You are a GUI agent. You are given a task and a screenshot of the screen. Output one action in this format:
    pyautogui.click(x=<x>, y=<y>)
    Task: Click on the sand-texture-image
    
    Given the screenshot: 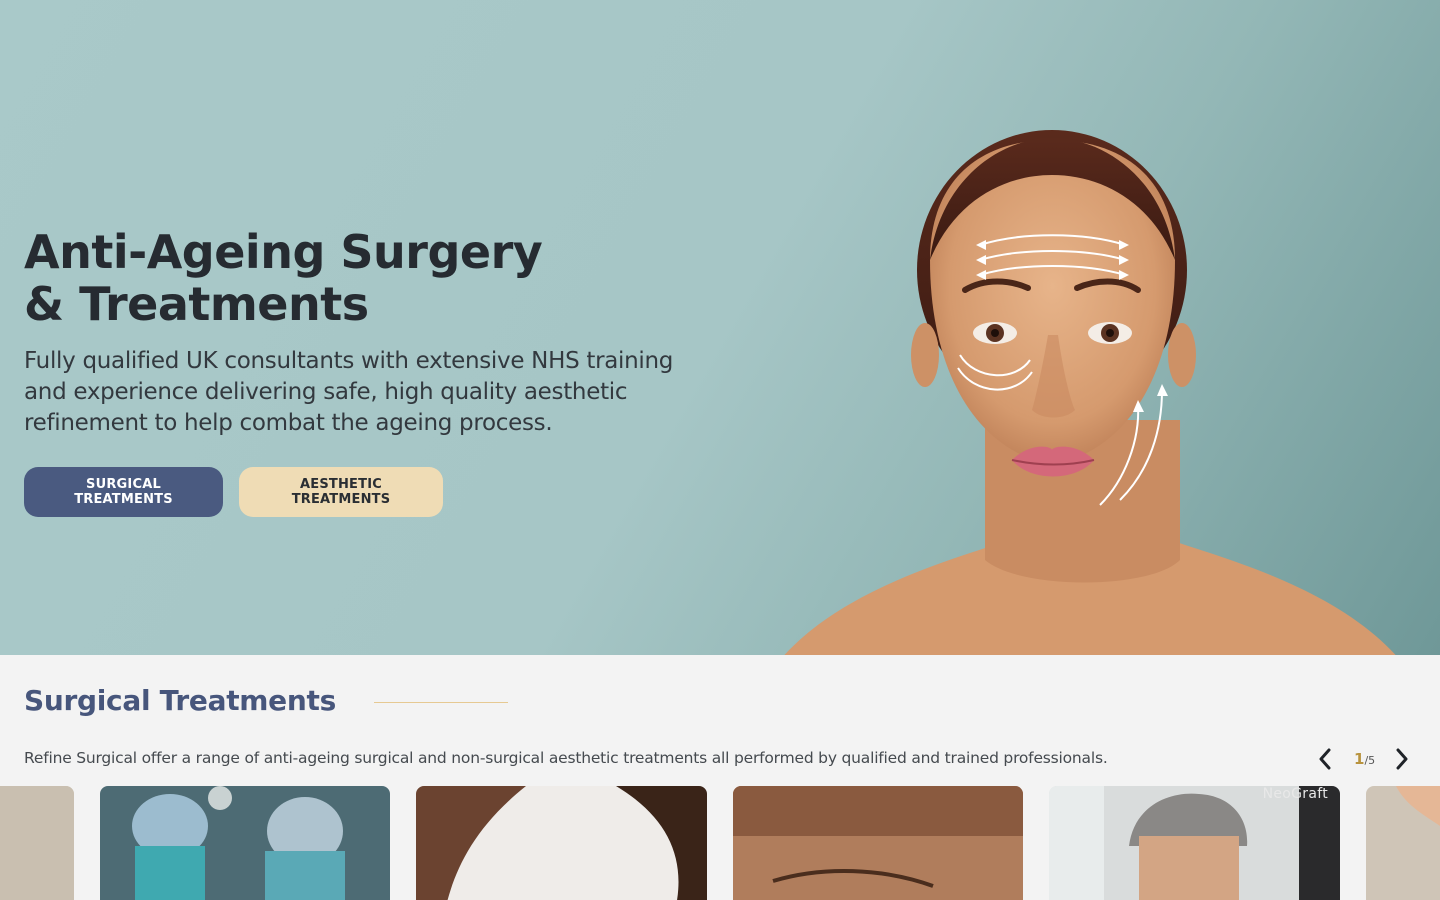 What is the action you would take?
    pyautogui.click(x=37, y=843)
    